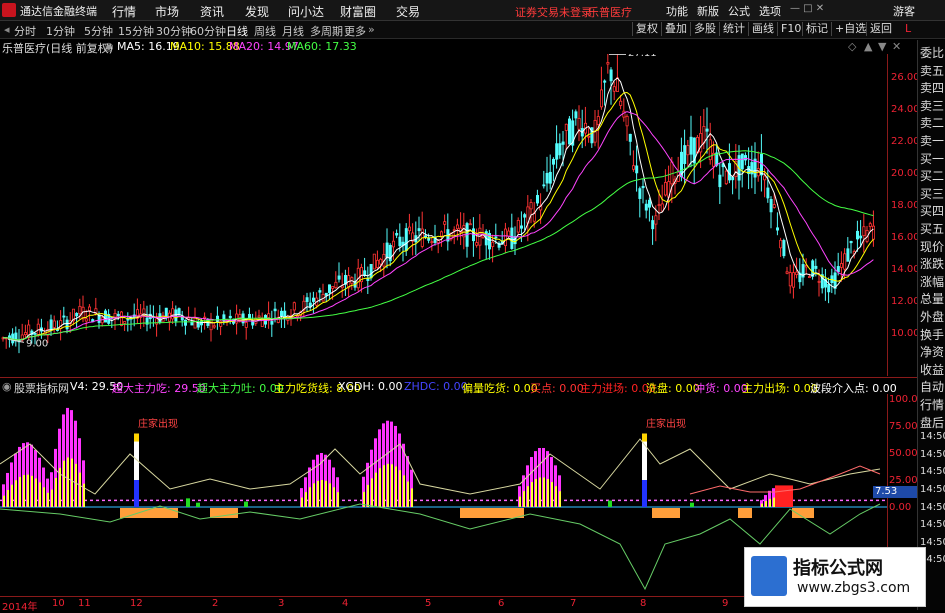 This screenshot has height=613, width=945. Describe the element at coordinates (932, 422) in the screenshot. I see `quote-panel-item: 盘后` at that location.